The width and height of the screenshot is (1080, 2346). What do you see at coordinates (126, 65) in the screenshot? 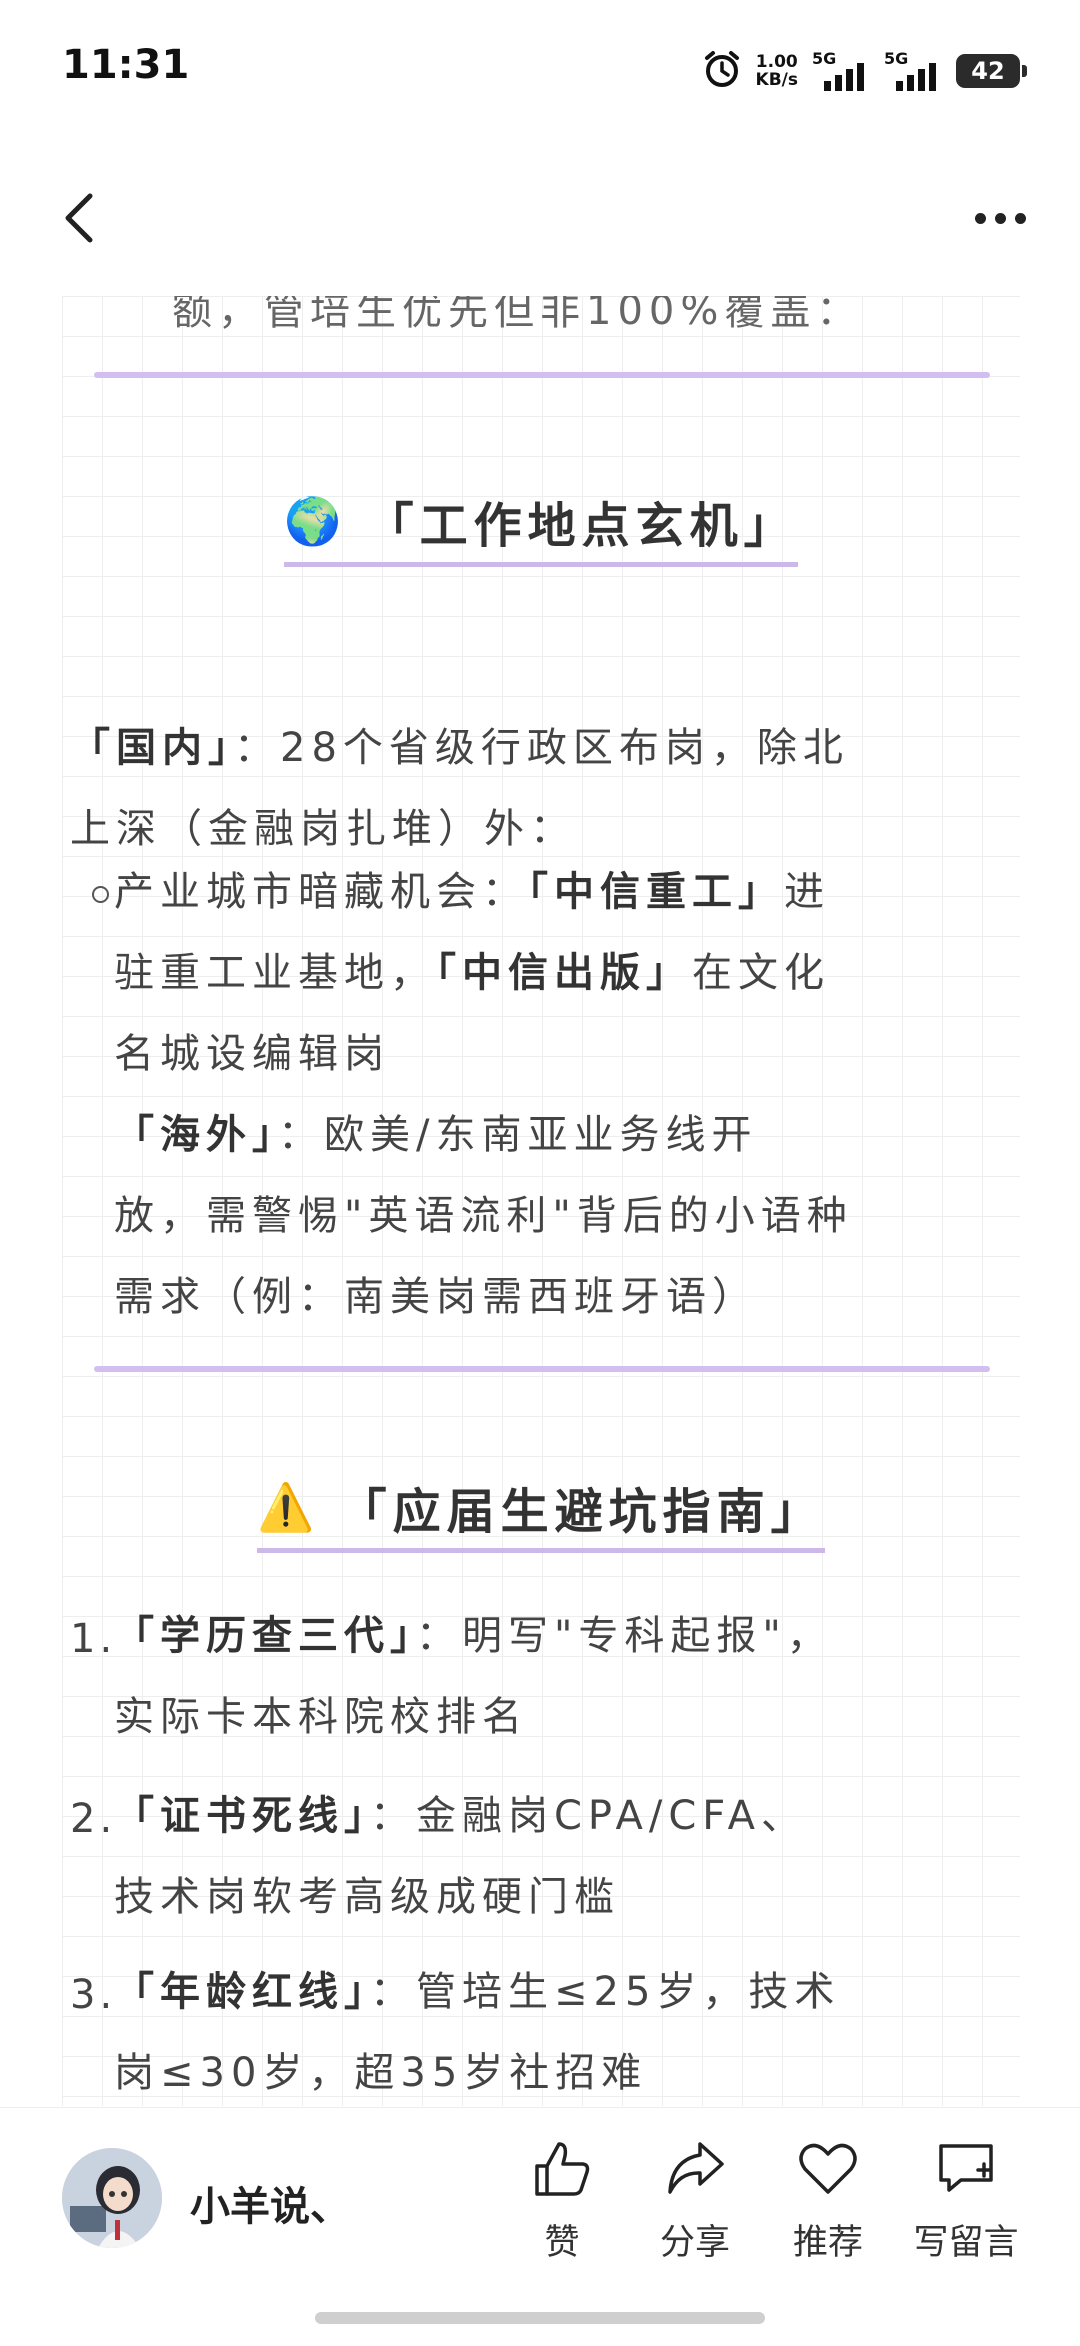
I see `status-time: 11:31` at bounding box center [126, 65].